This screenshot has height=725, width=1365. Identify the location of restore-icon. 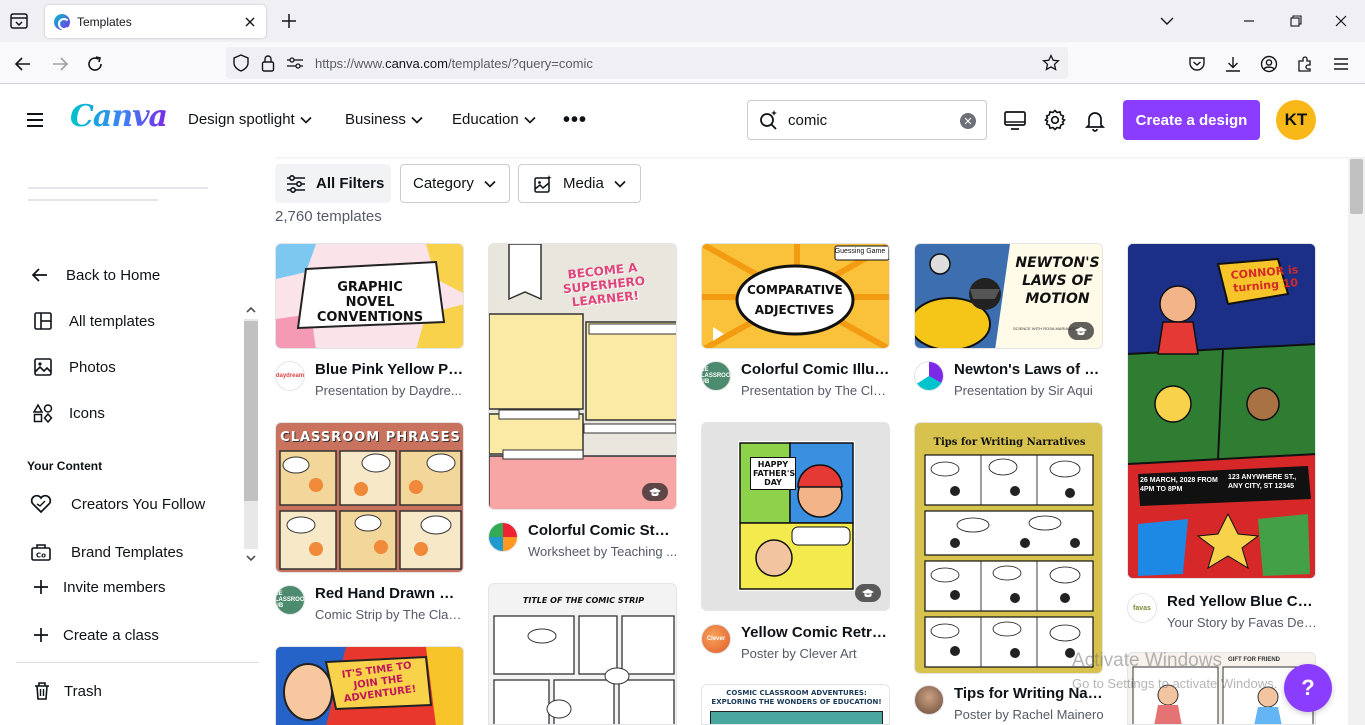
(1296, 21).